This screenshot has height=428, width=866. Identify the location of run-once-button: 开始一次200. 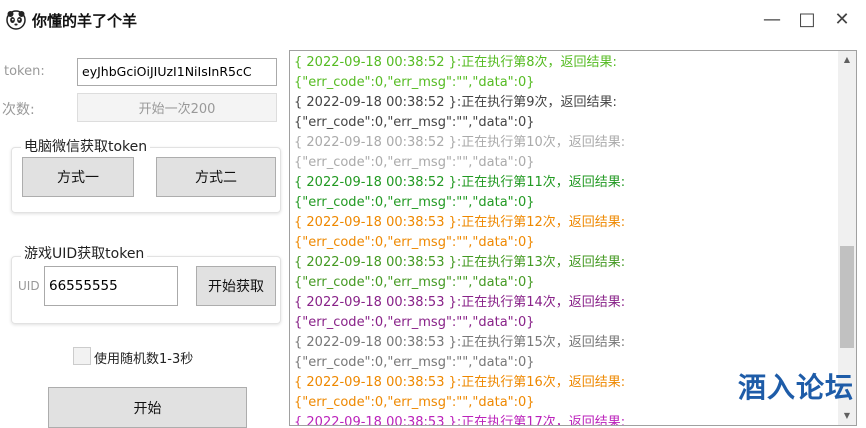
(177, 107).